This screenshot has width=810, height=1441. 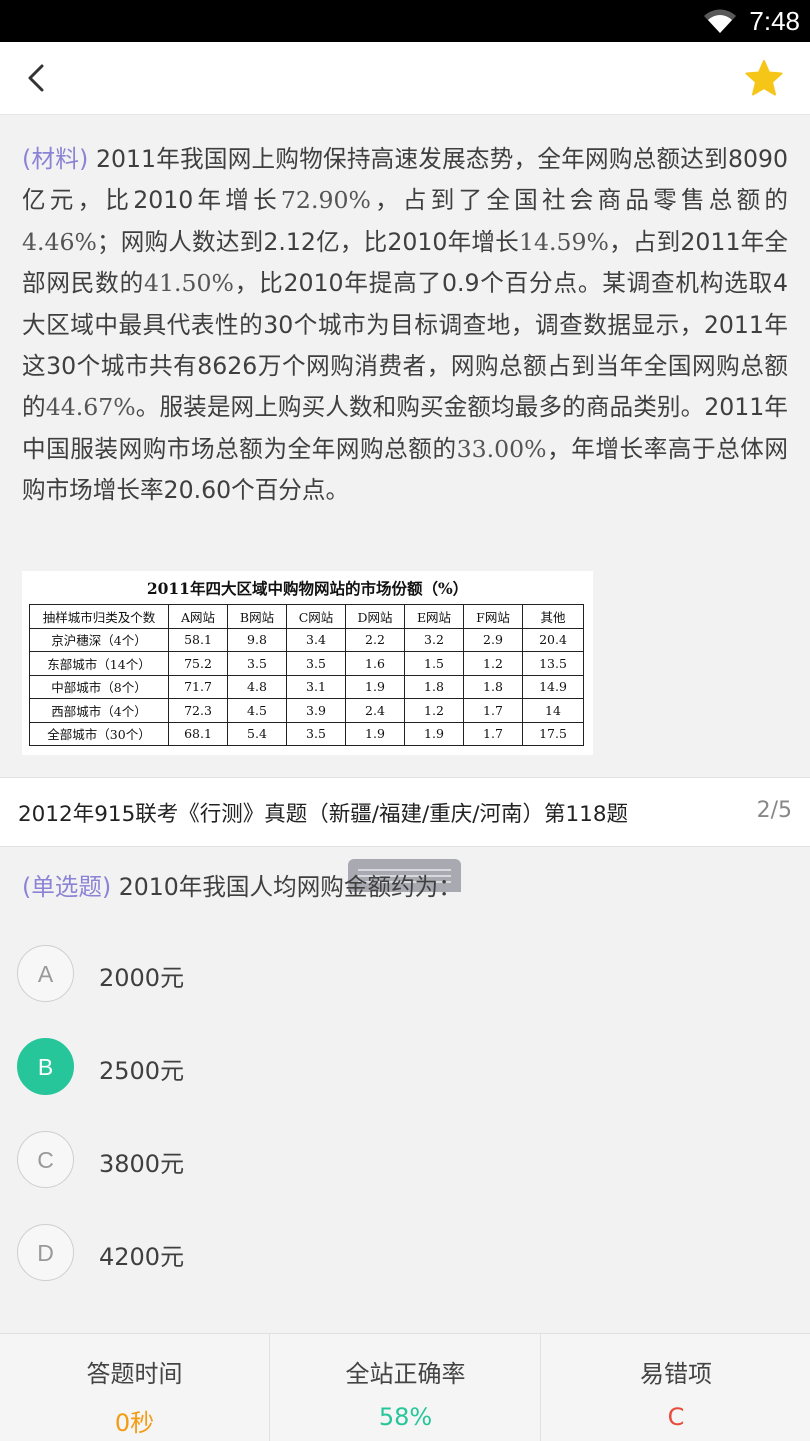 I want to click on page-indicator: 2/5, so click(x=774, y=810).